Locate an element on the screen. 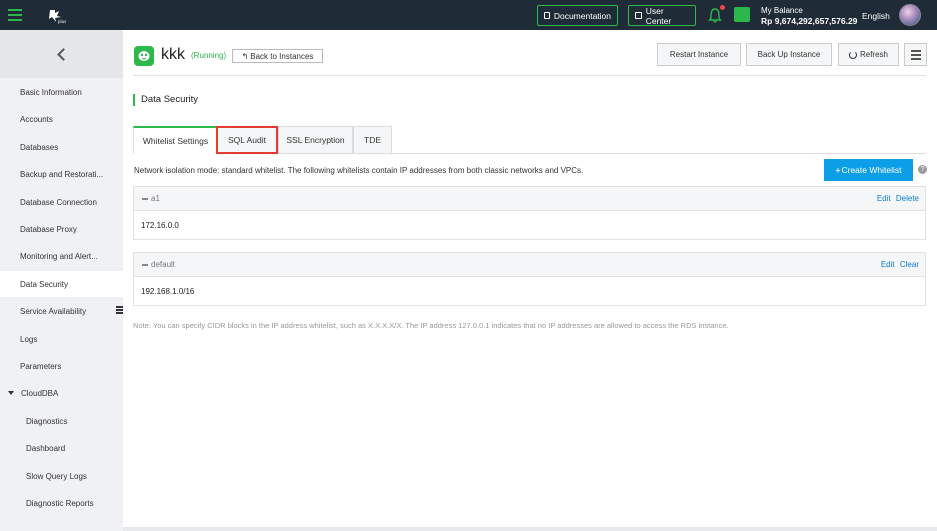 This screenshot has width=937, height=531. list-view-button is located at coordinates (915, 54).